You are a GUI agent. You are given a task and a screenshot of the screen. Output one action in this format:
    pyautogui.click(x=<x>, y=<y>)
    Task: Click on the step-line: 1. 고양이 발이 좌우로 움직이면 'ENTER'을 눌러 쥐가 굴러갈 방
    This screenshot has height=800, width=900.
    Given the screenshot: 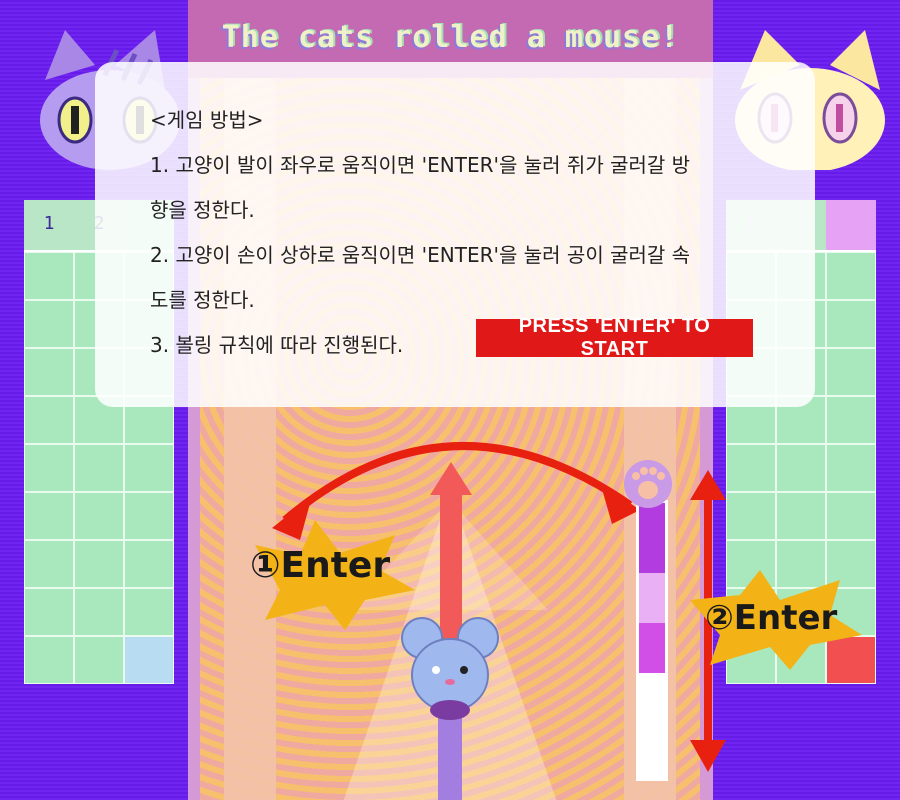 What is the action you would take?
    pyautogui.click(x=420, y=165)
    